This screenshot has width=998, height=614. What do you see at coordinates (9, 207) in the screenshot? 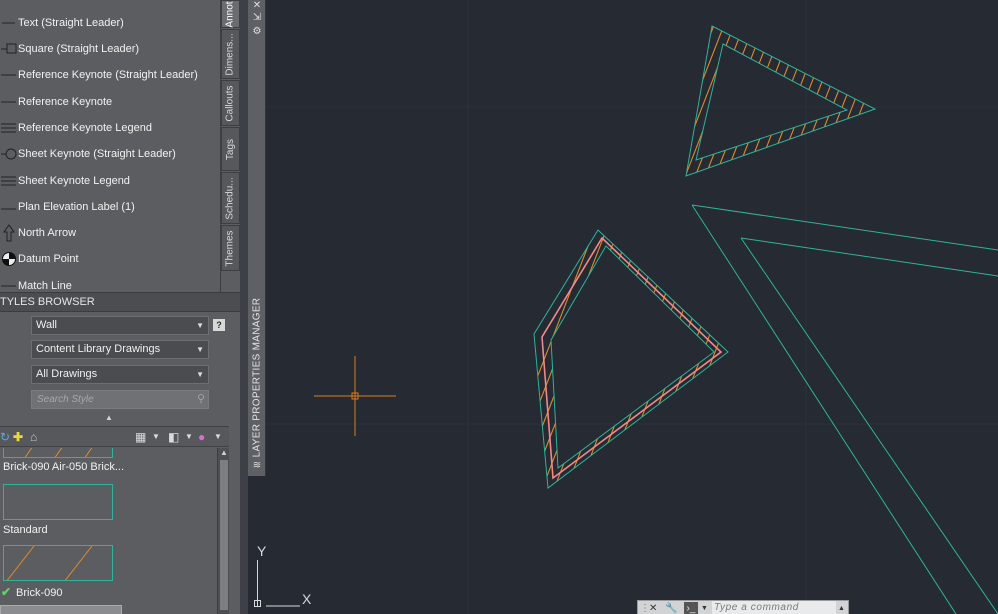
I see `elevation-label-icon` at bounding box center [9, 207].